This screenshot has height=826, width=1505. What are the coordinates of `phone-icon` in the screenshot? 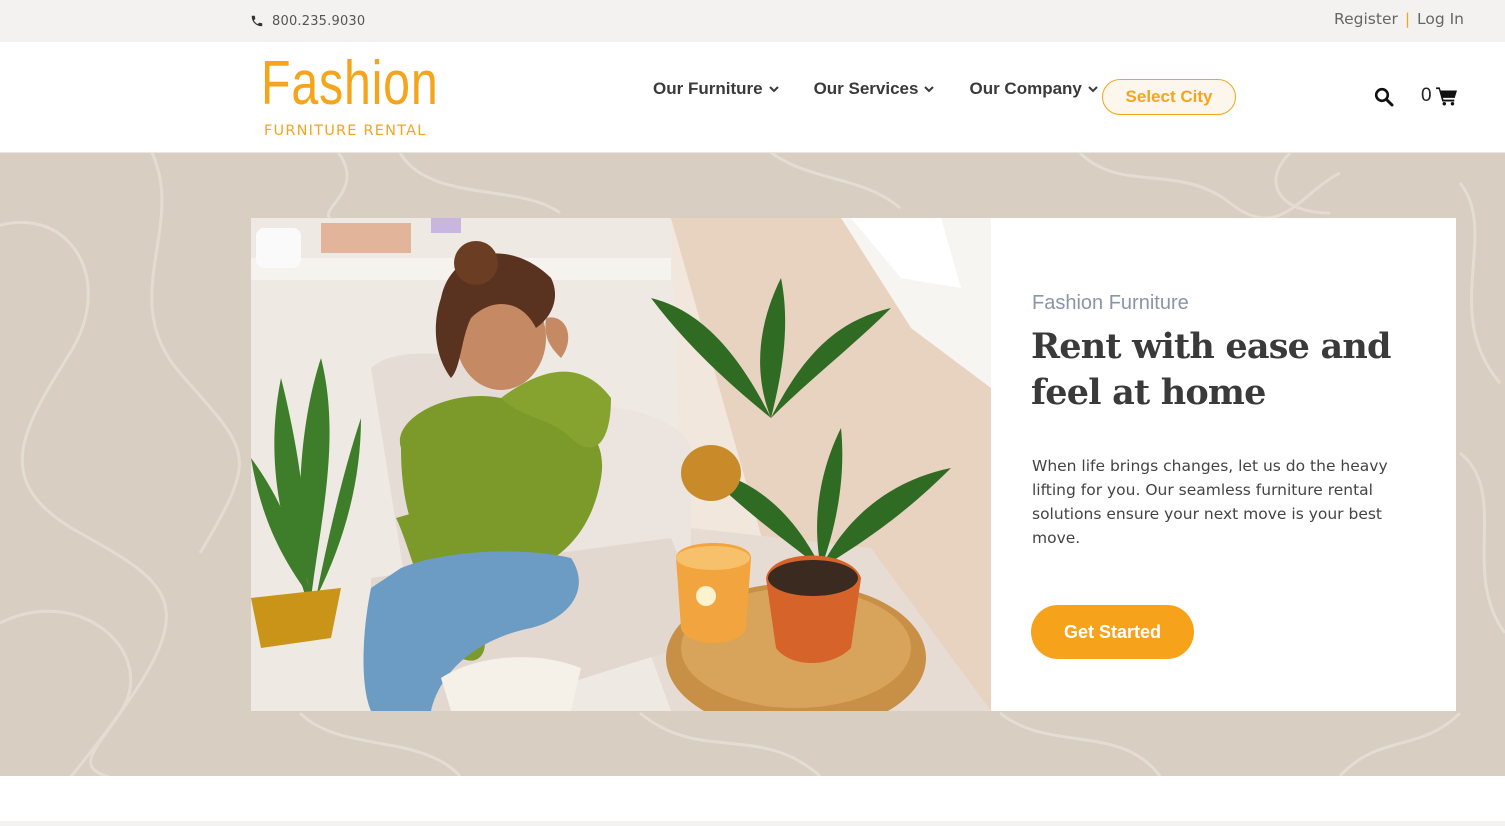 It's located at (257, 21).